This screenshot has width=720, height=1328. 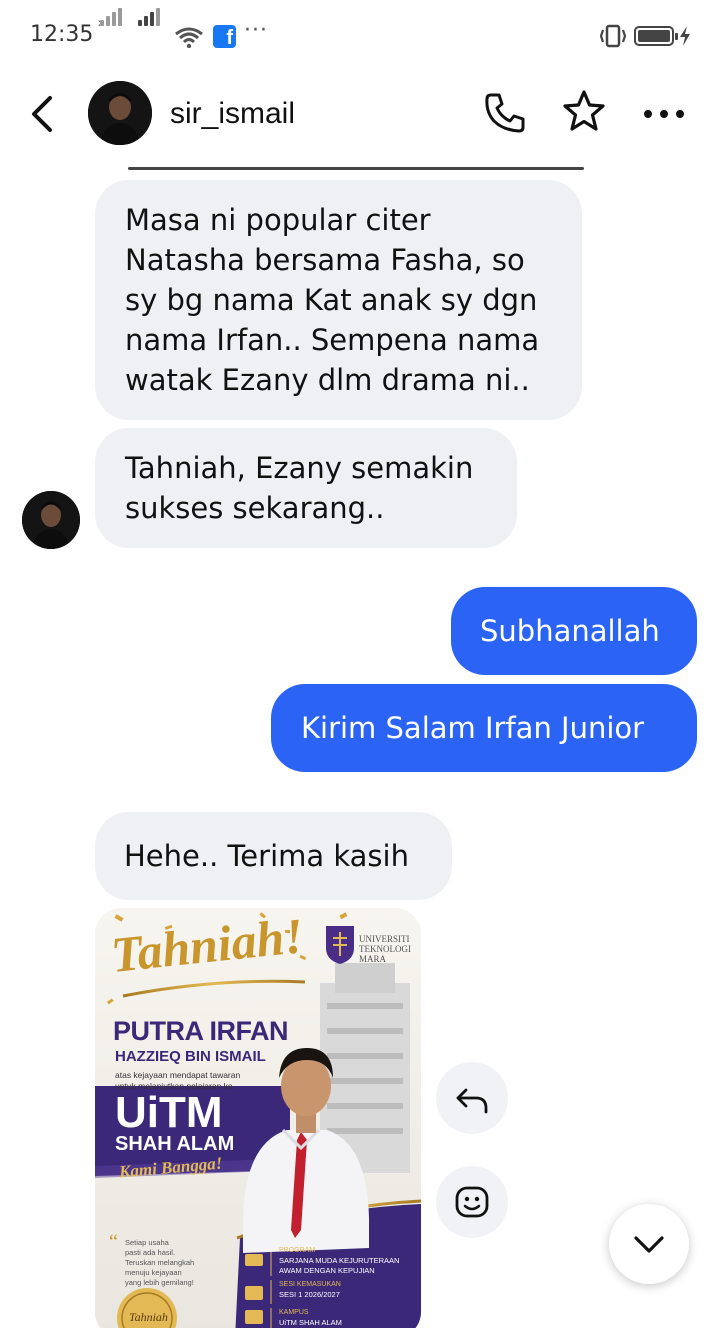 I want to click on message-bubble-incoming: Tahniah, Ezany semakin sukses sekarang.., so click(x=306, y=488).